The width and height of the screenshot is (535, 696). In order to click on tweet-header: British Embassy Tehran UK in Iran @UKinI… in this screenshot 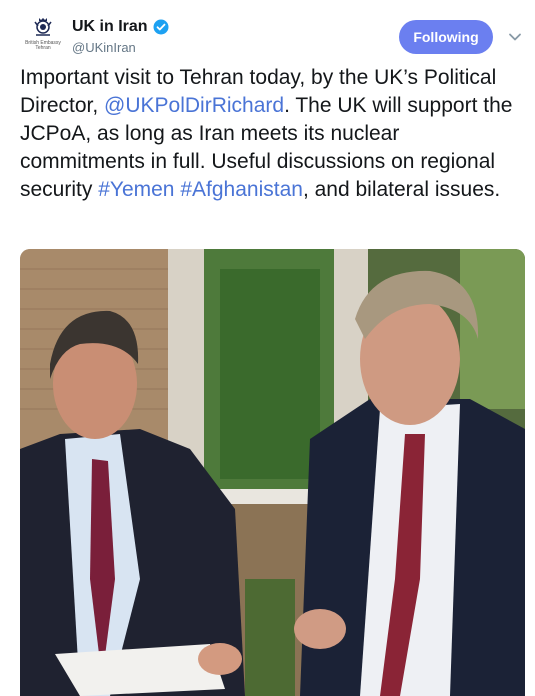, I will do `click(267, 35)`.